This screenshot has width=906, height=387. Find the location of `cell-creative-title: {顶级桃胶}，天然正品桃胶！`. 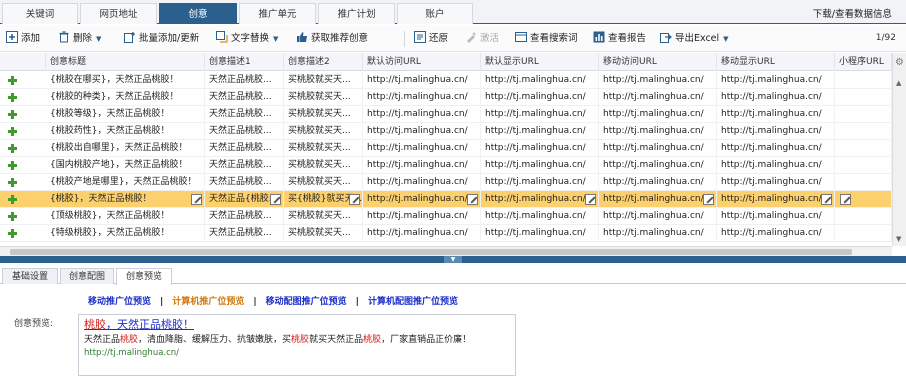

cell-creative-title: {顶级桃胶}，天然正品桃胶！ is located at coordinates (125, 216).